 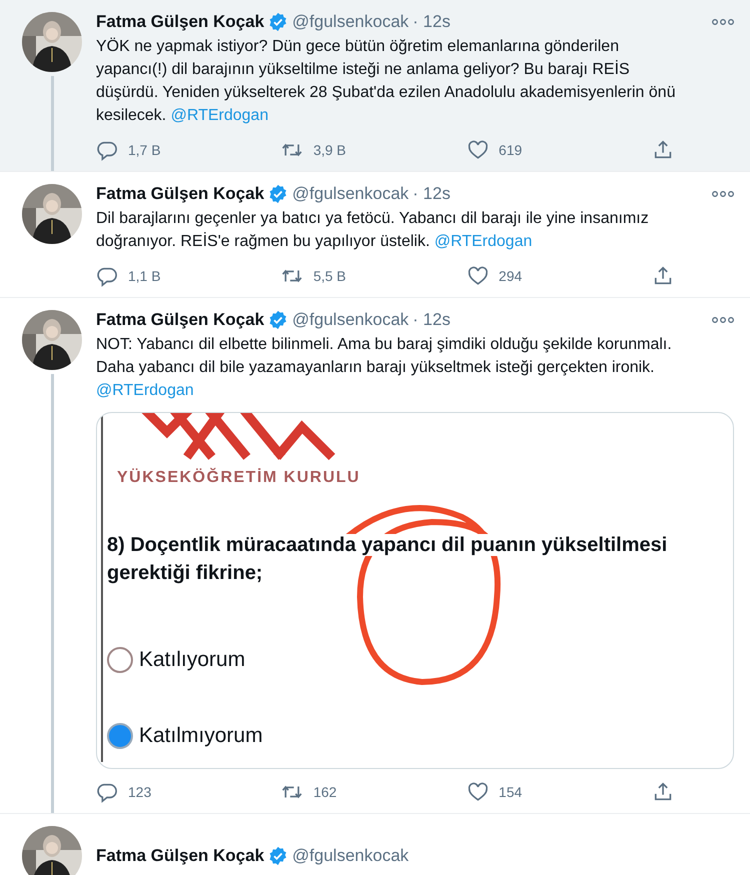 I want to click on reply-count: 123, so click(x=140, y=792).